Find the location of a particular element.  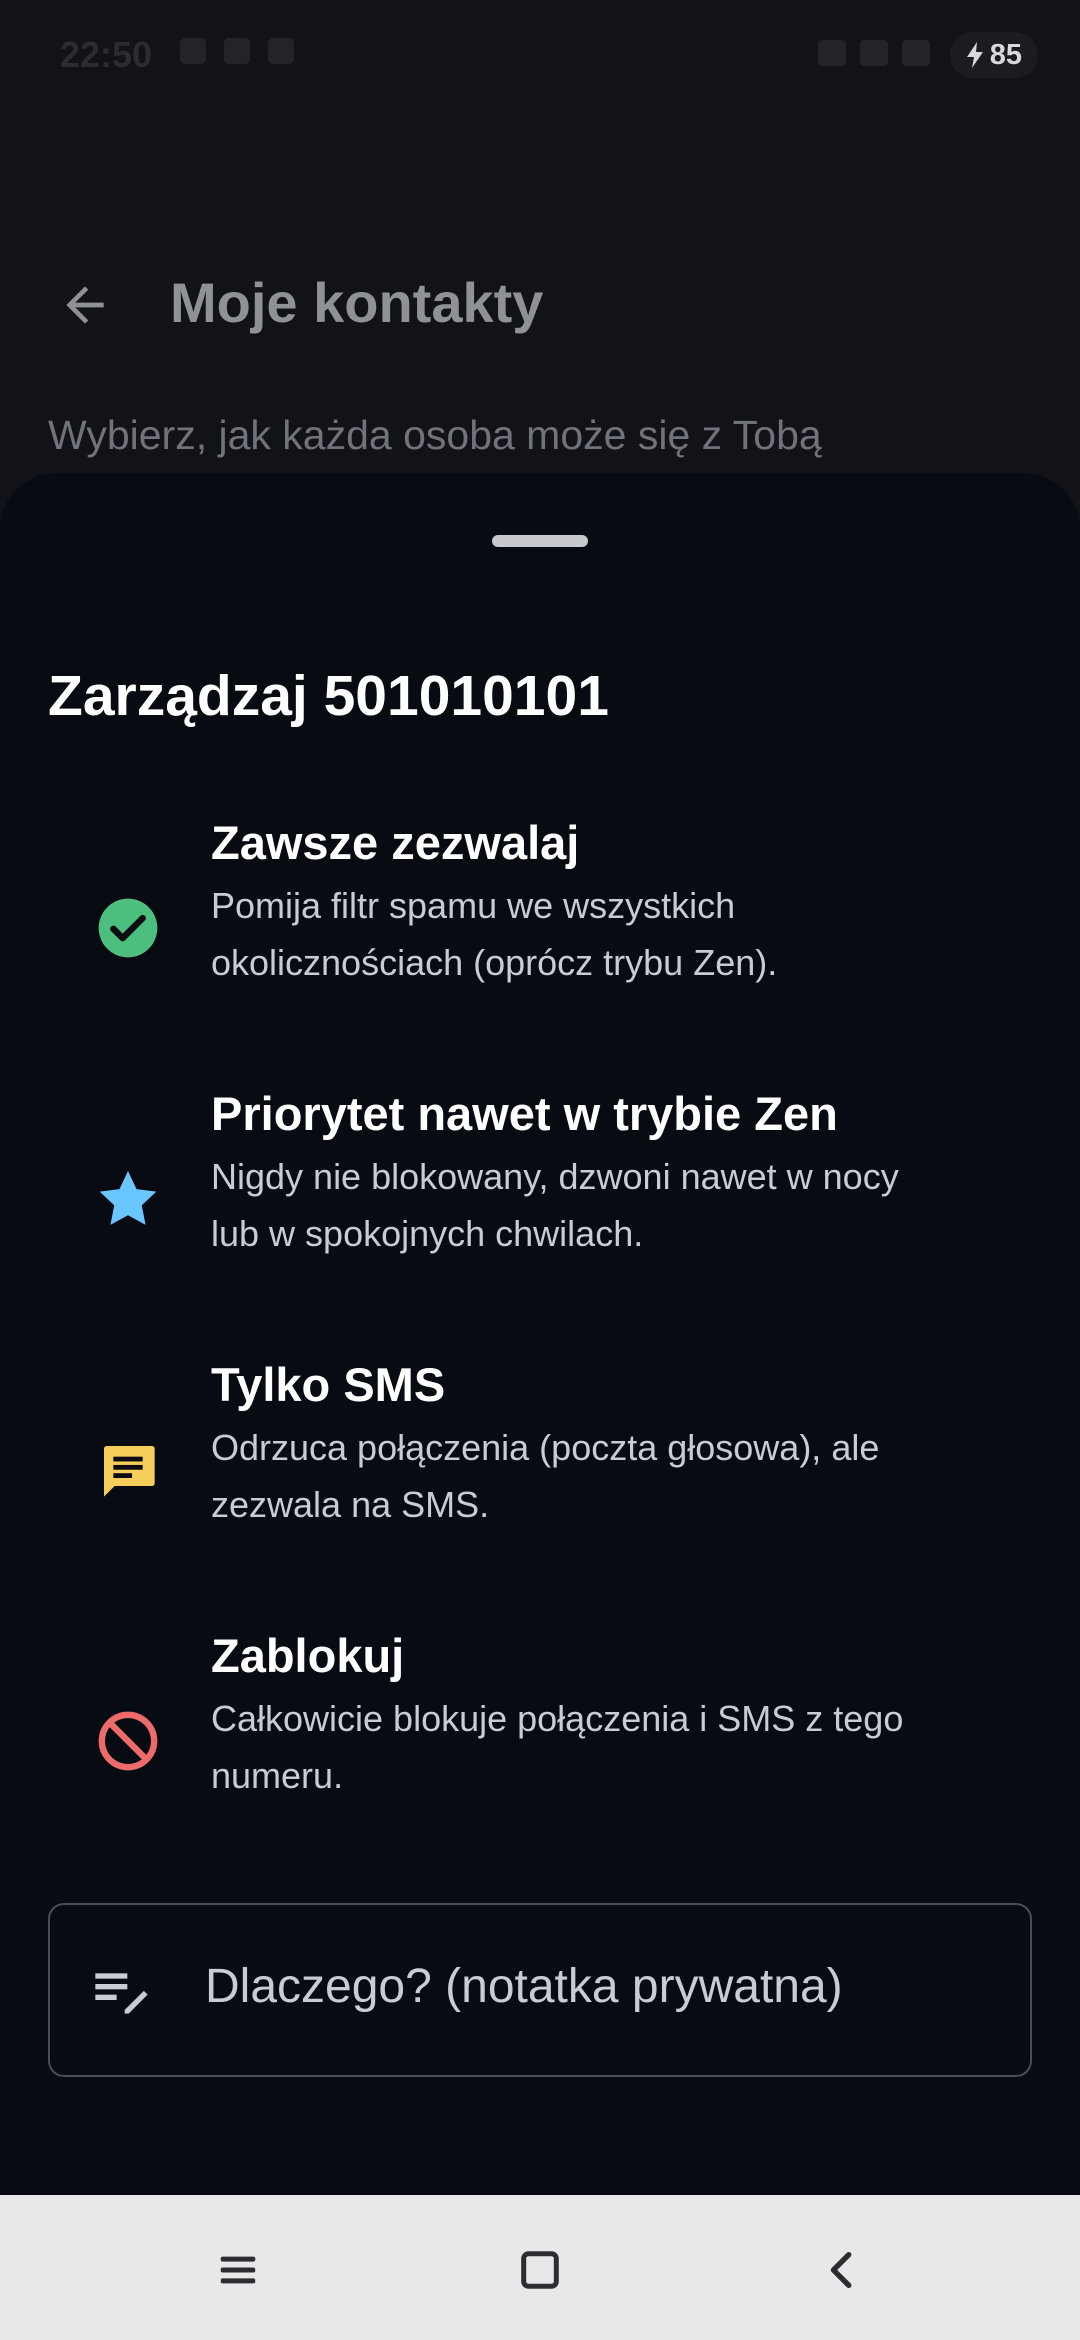

system-icons is located at coordinates (874, 53).